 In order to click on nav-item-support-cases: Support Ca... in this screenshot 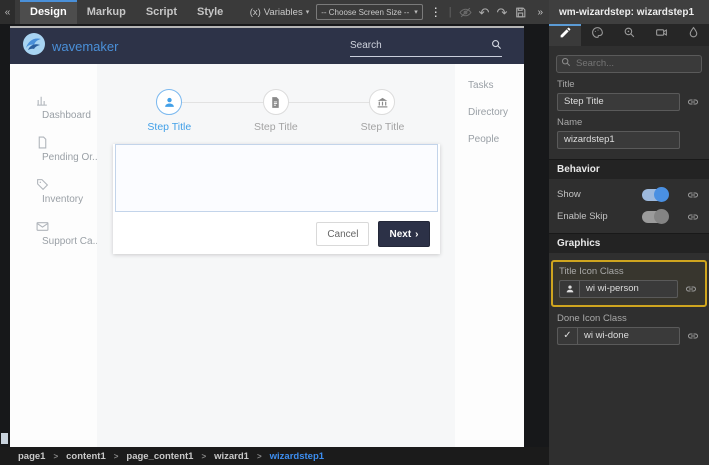, I will do `click(55, 233)`.